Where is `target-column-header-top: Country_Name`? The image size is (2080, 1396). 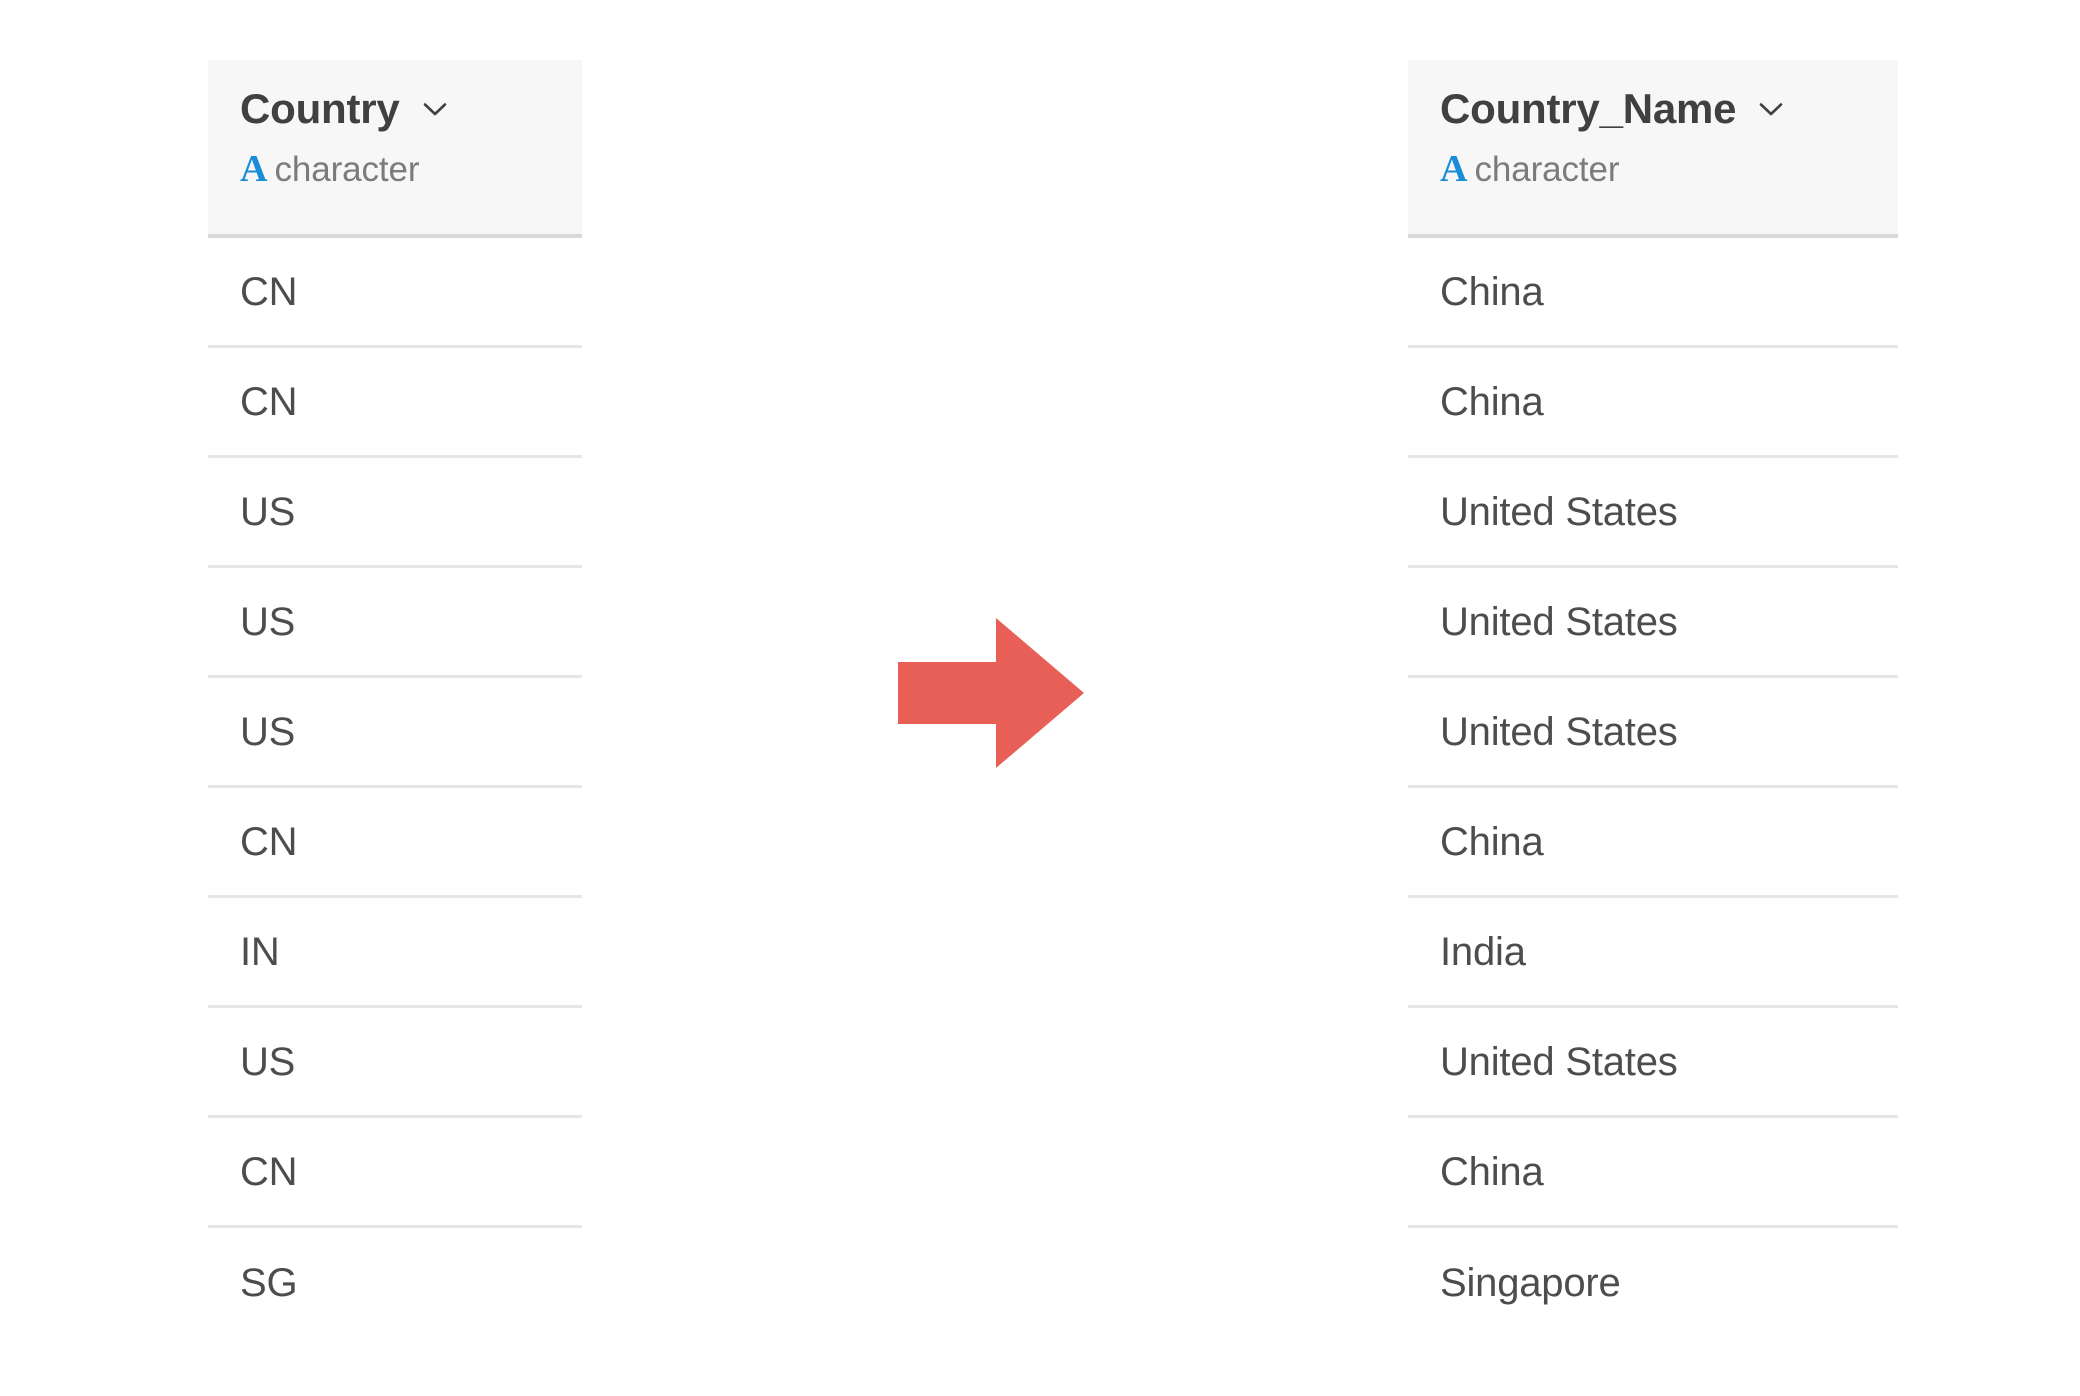 target-column-header-top: Country_Name is located at coordinates (1669, 109).